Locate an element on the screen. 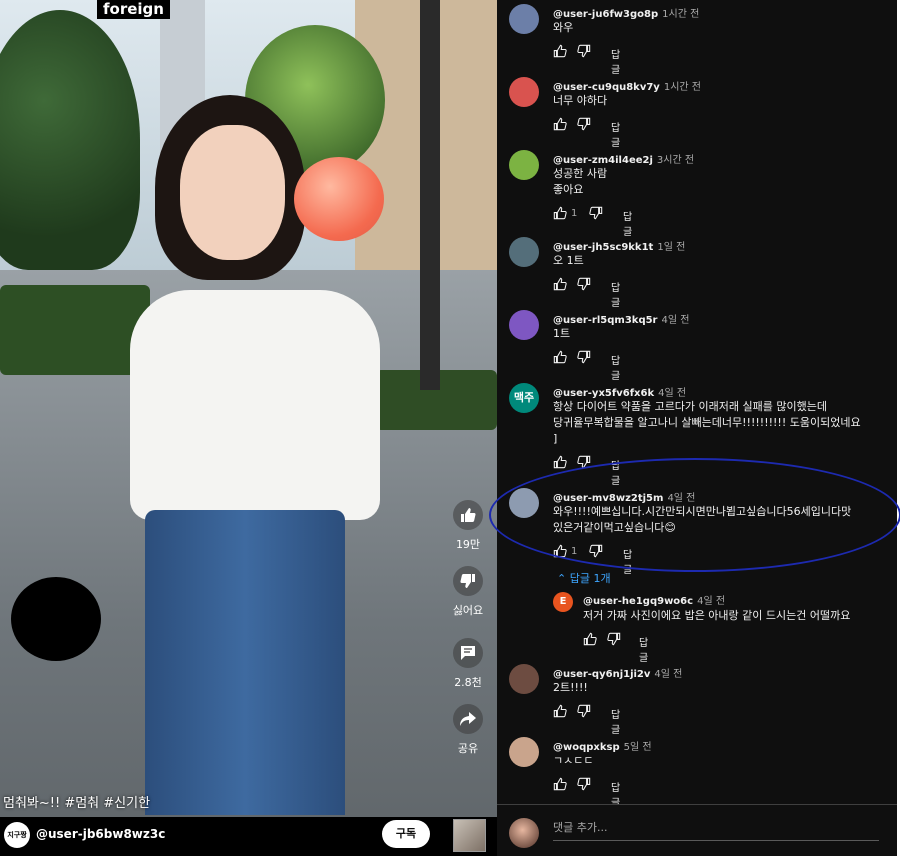 The height and width of the screenshot is (856, 900). comment-username: @user-rl5qm3kq5r is located at coordinates (605, 320).